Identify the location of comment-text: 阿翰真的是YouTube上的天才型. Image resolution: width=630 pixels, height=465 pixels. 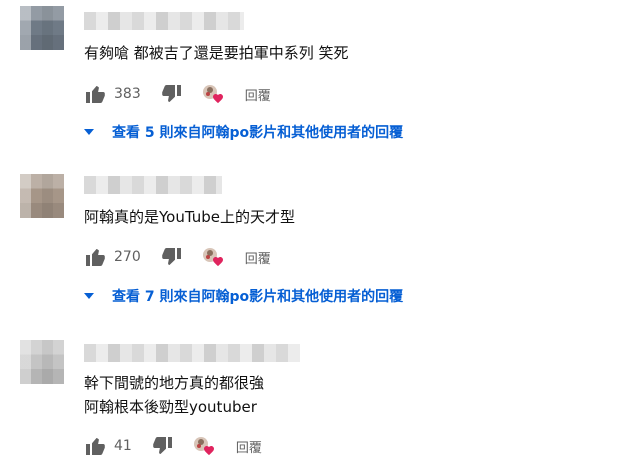
(189, 217).